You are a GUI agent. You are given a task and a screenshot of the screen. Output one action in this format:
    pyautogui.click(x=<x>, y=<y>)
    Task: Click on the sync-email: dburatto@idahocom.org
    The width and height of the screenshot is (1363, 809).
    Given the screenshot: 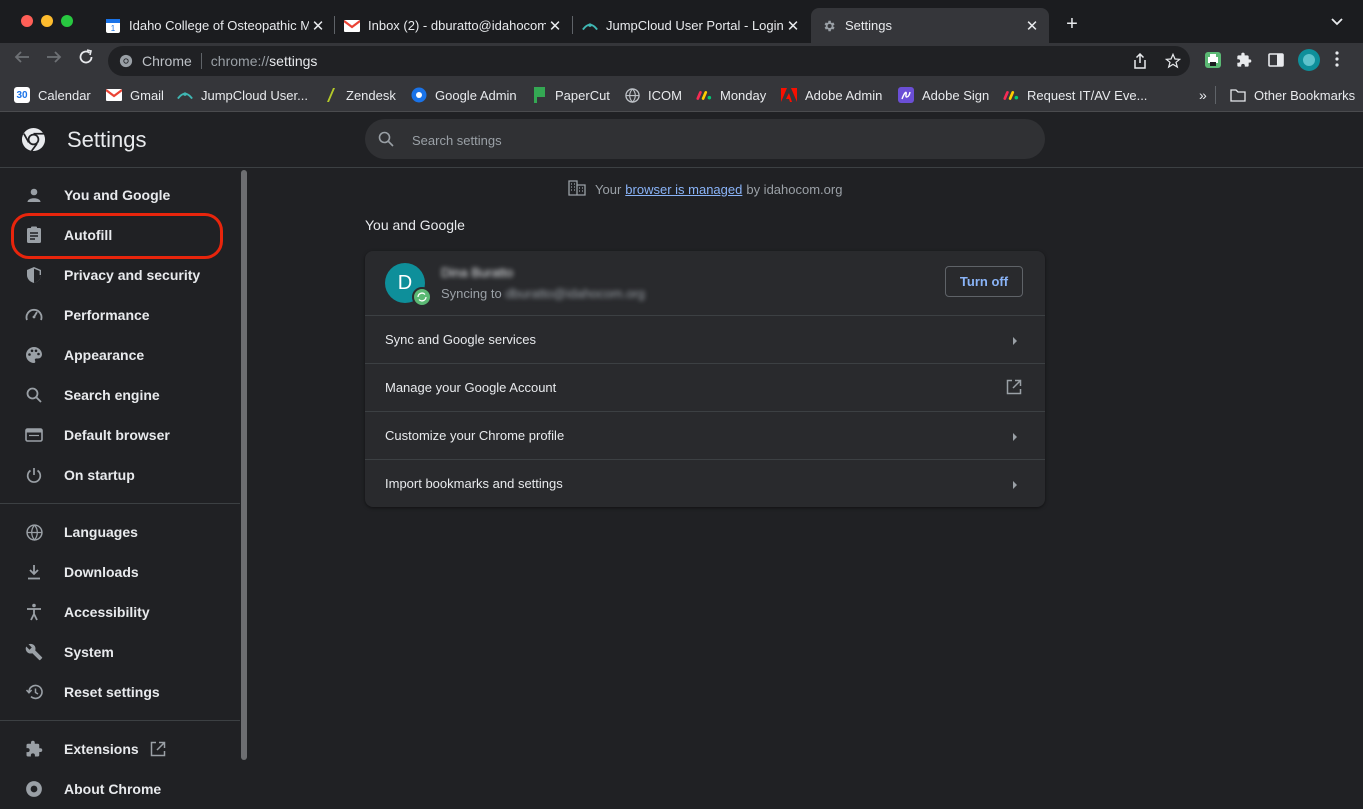 What is the action you would take?
    pyautogui.click(x=575, y=293)
    